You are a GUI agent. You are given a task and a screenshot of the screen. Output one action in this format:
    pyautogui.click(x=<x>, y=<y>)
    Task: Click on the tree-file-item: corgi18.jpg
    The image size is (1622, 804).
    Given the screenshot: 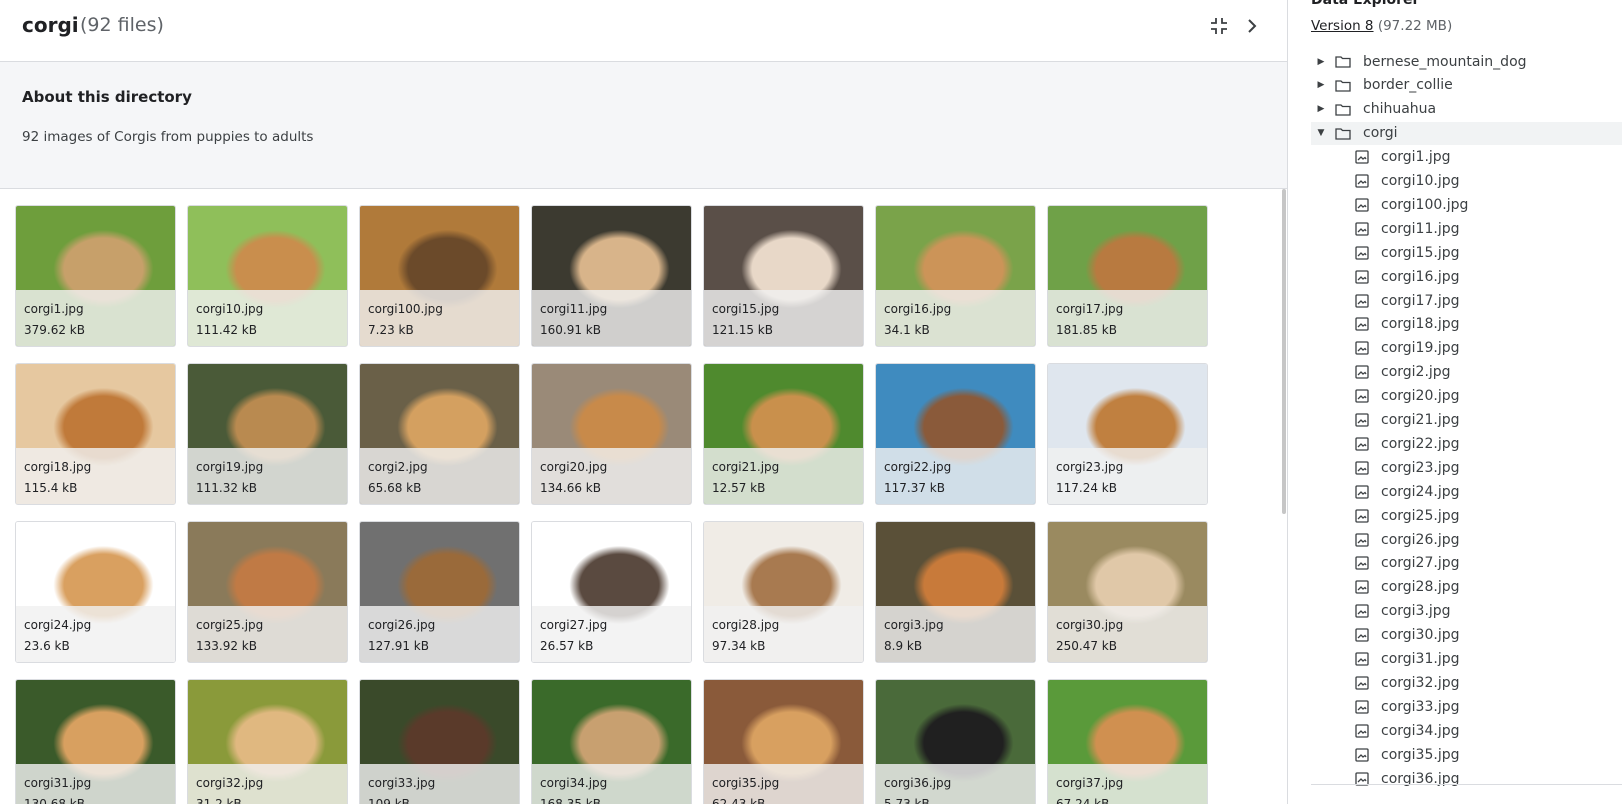 What is the action you would take?
    pyautogui.click(x=1466, y=324)
    